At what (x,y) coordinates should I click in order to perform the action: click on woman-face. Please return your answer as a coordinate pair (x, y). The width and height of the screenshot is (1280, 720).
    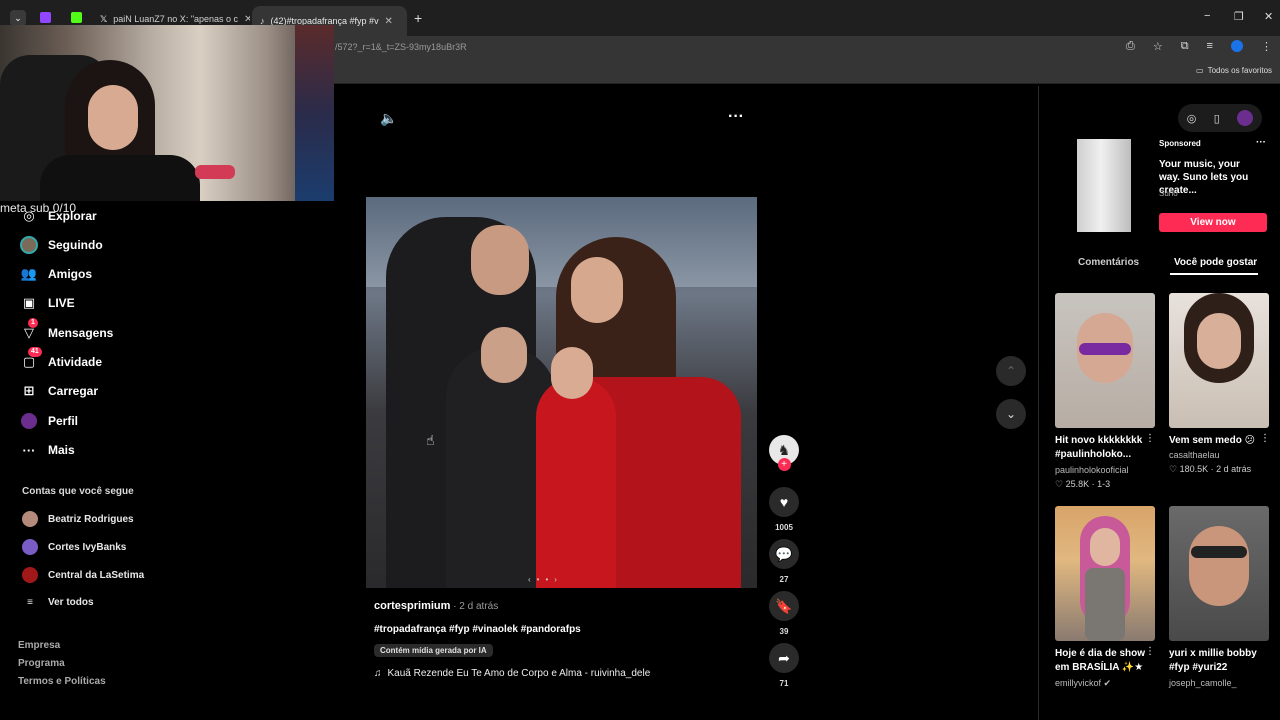
    Looking at the image, I should click on (597, 290).